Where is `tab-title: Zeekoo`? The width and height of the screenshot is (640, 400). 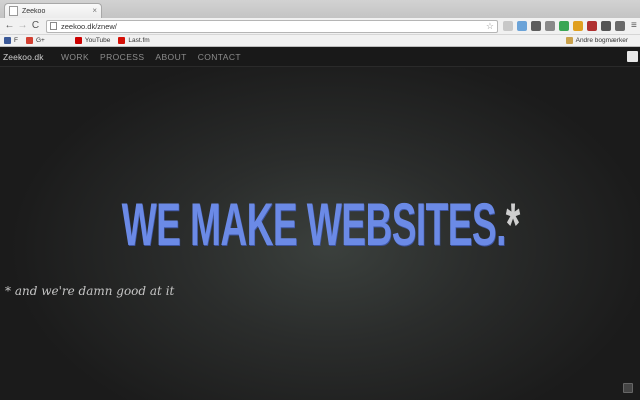
tab-title: Zeekoo is located at coordinates (34, 11).